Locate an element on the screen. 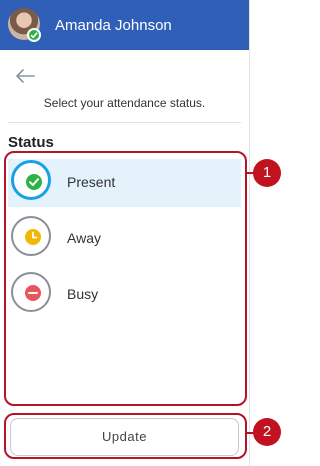 This screenshot has width=320, height=466. instruction-text: Select your attendance status. is located at coordinates (124, 103).